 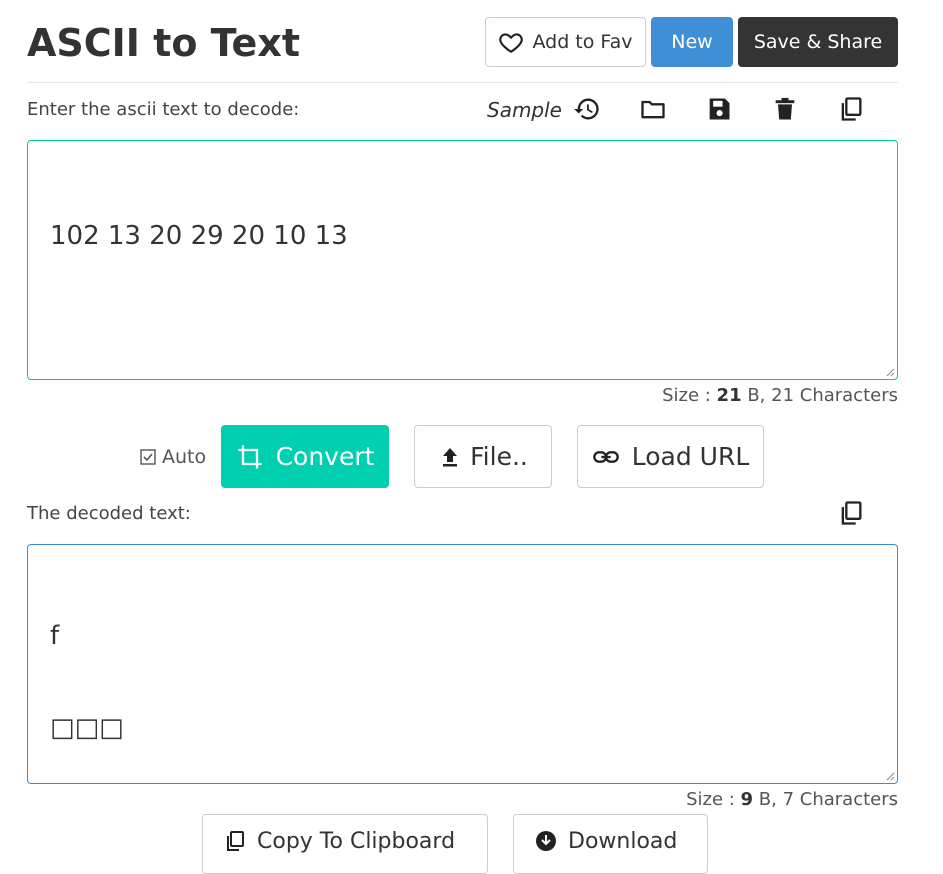 I want to click on link-icon, so click(x=605, y=456).